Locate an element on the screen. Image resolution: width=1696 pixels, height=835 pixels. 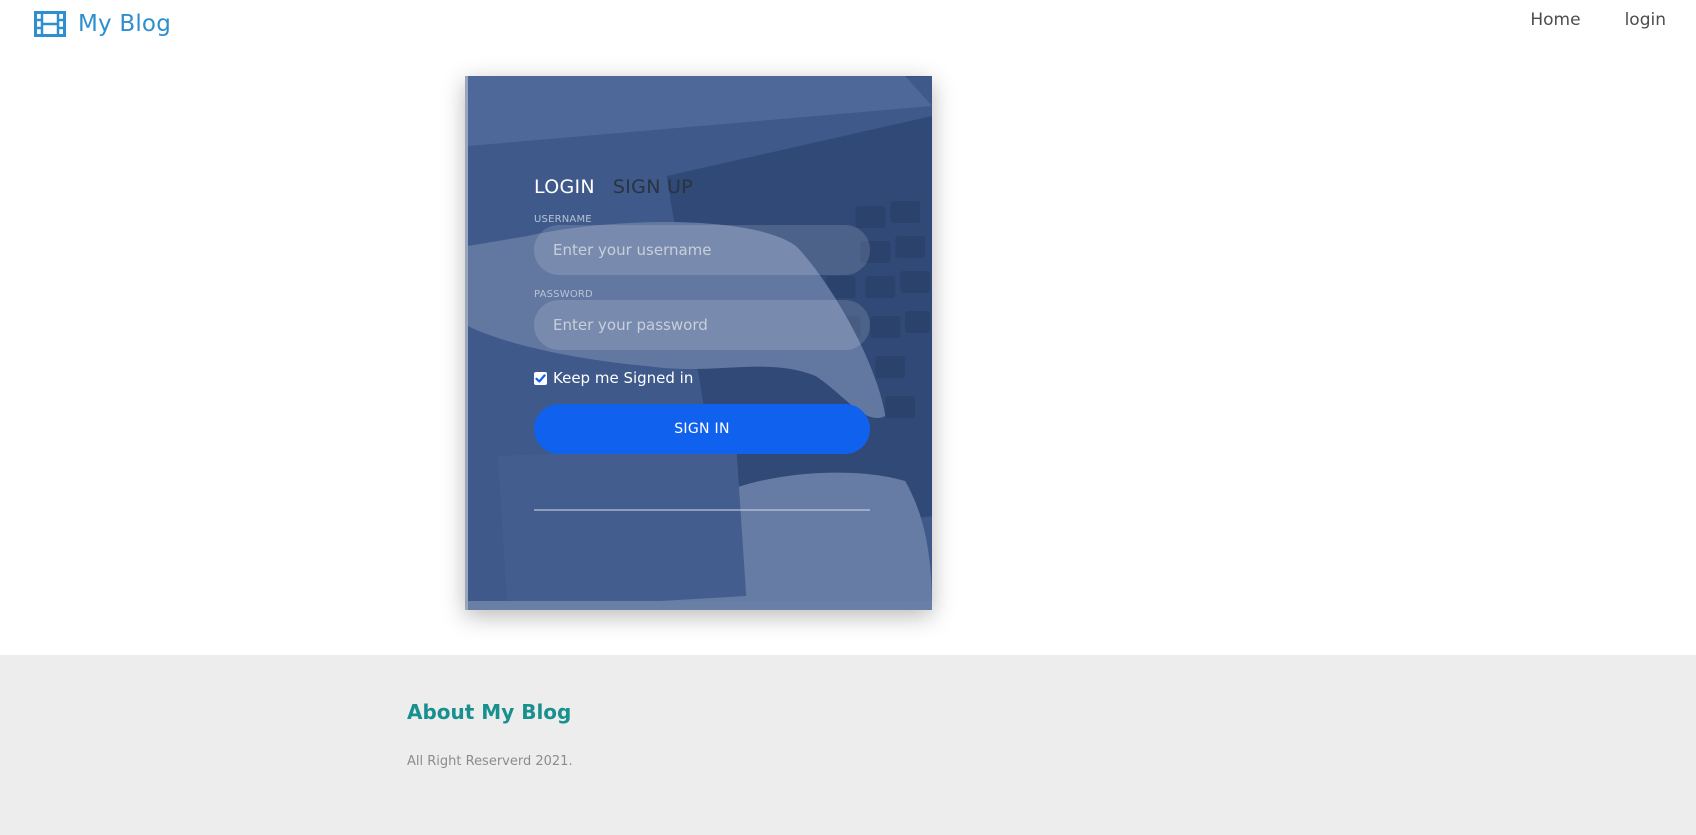
password-label: PASSWORD is located at coordinates (563, 294).